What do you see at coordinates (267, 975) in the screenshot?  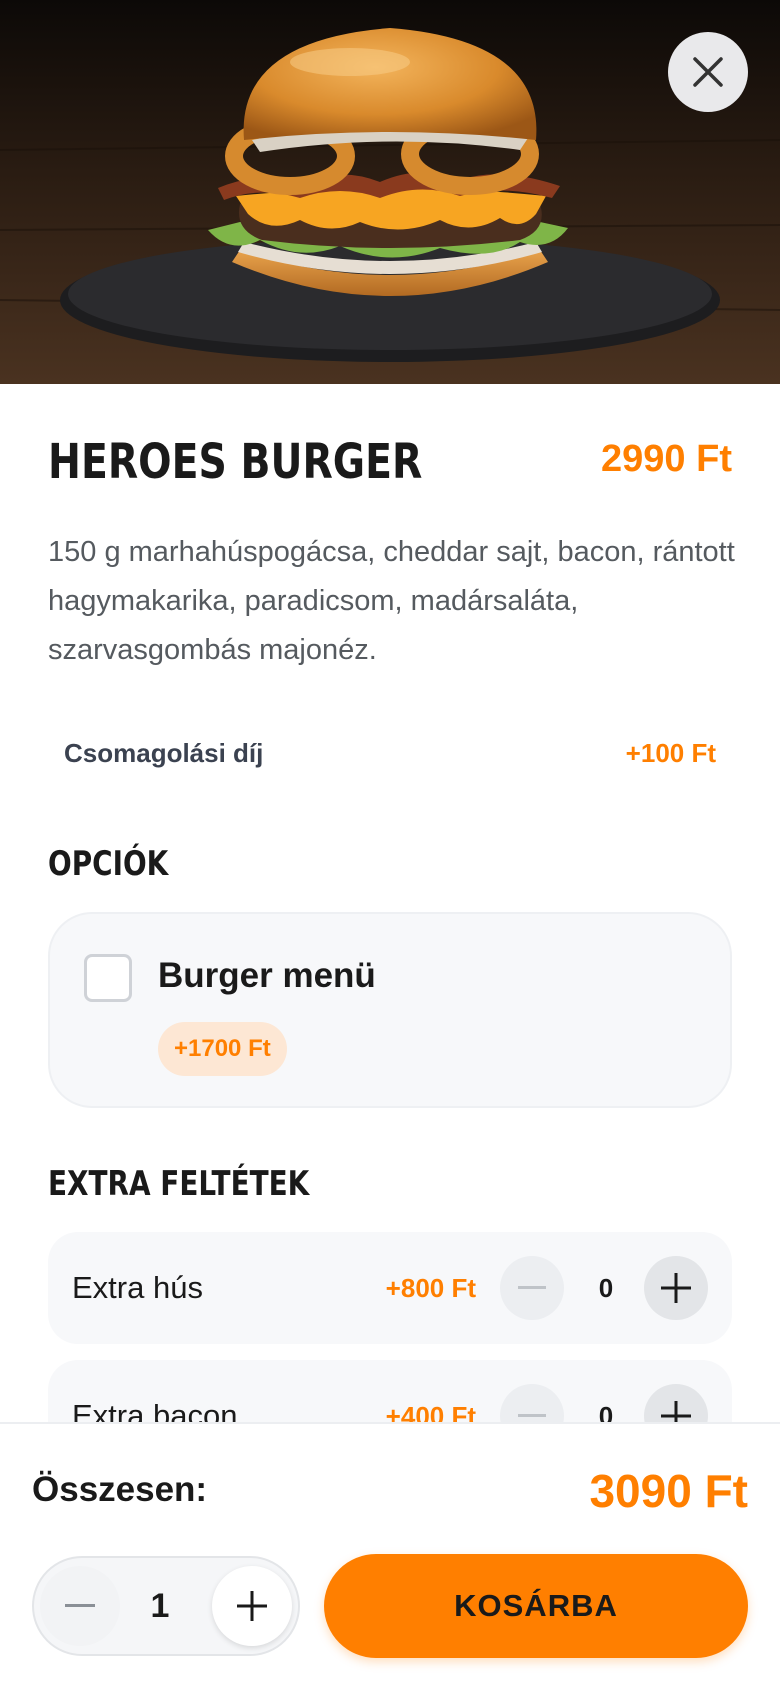 I see `option-name: Burger menü` at bounding box center [267, 975].